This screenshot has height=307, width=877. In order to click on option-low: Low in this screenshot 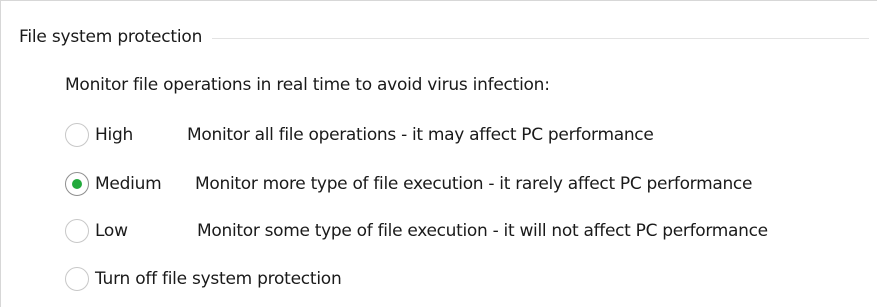, I will do `click(96, 231)`.